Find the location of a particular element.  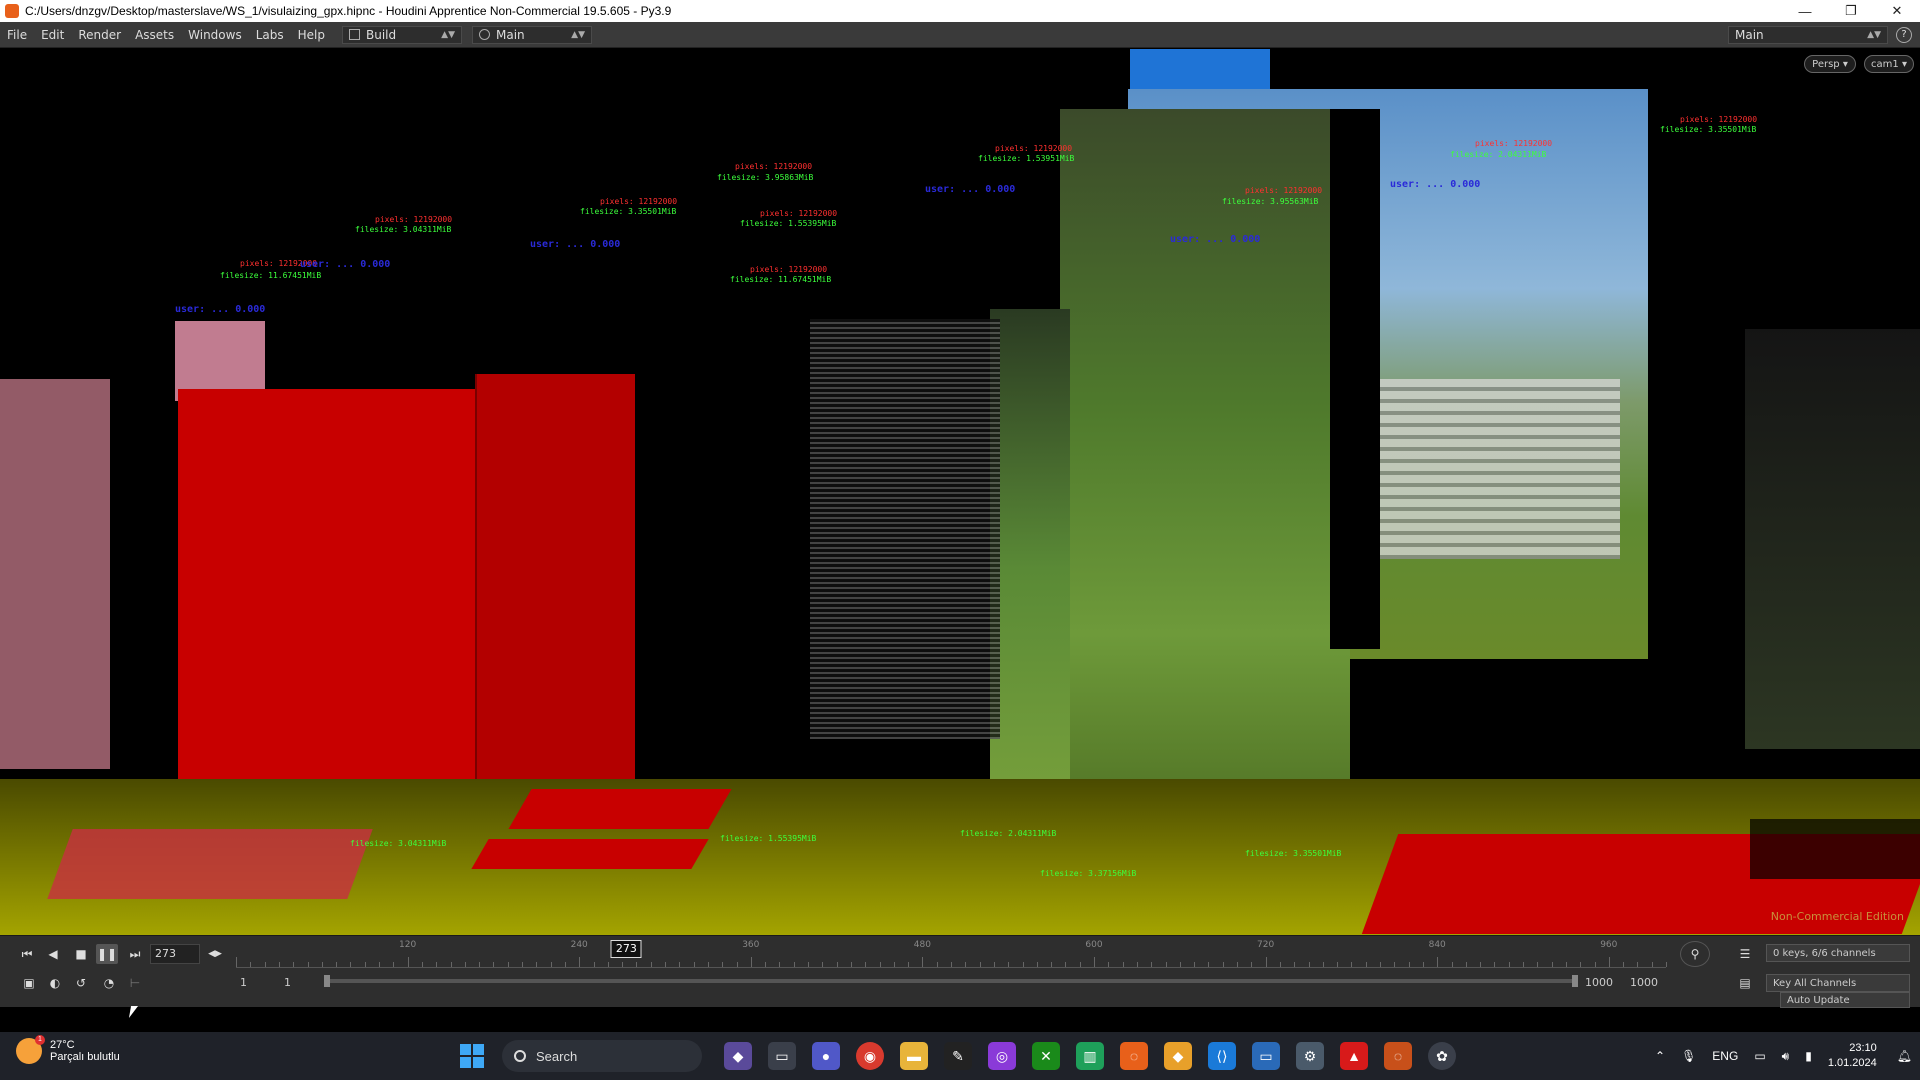

menu-windows: Windows is located at coordinates (215, 35).